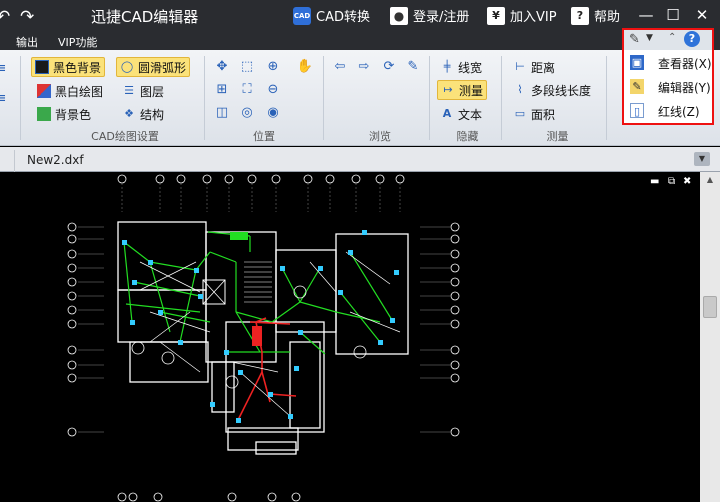  I want to click on bg-color-icon, so click(44, 114).